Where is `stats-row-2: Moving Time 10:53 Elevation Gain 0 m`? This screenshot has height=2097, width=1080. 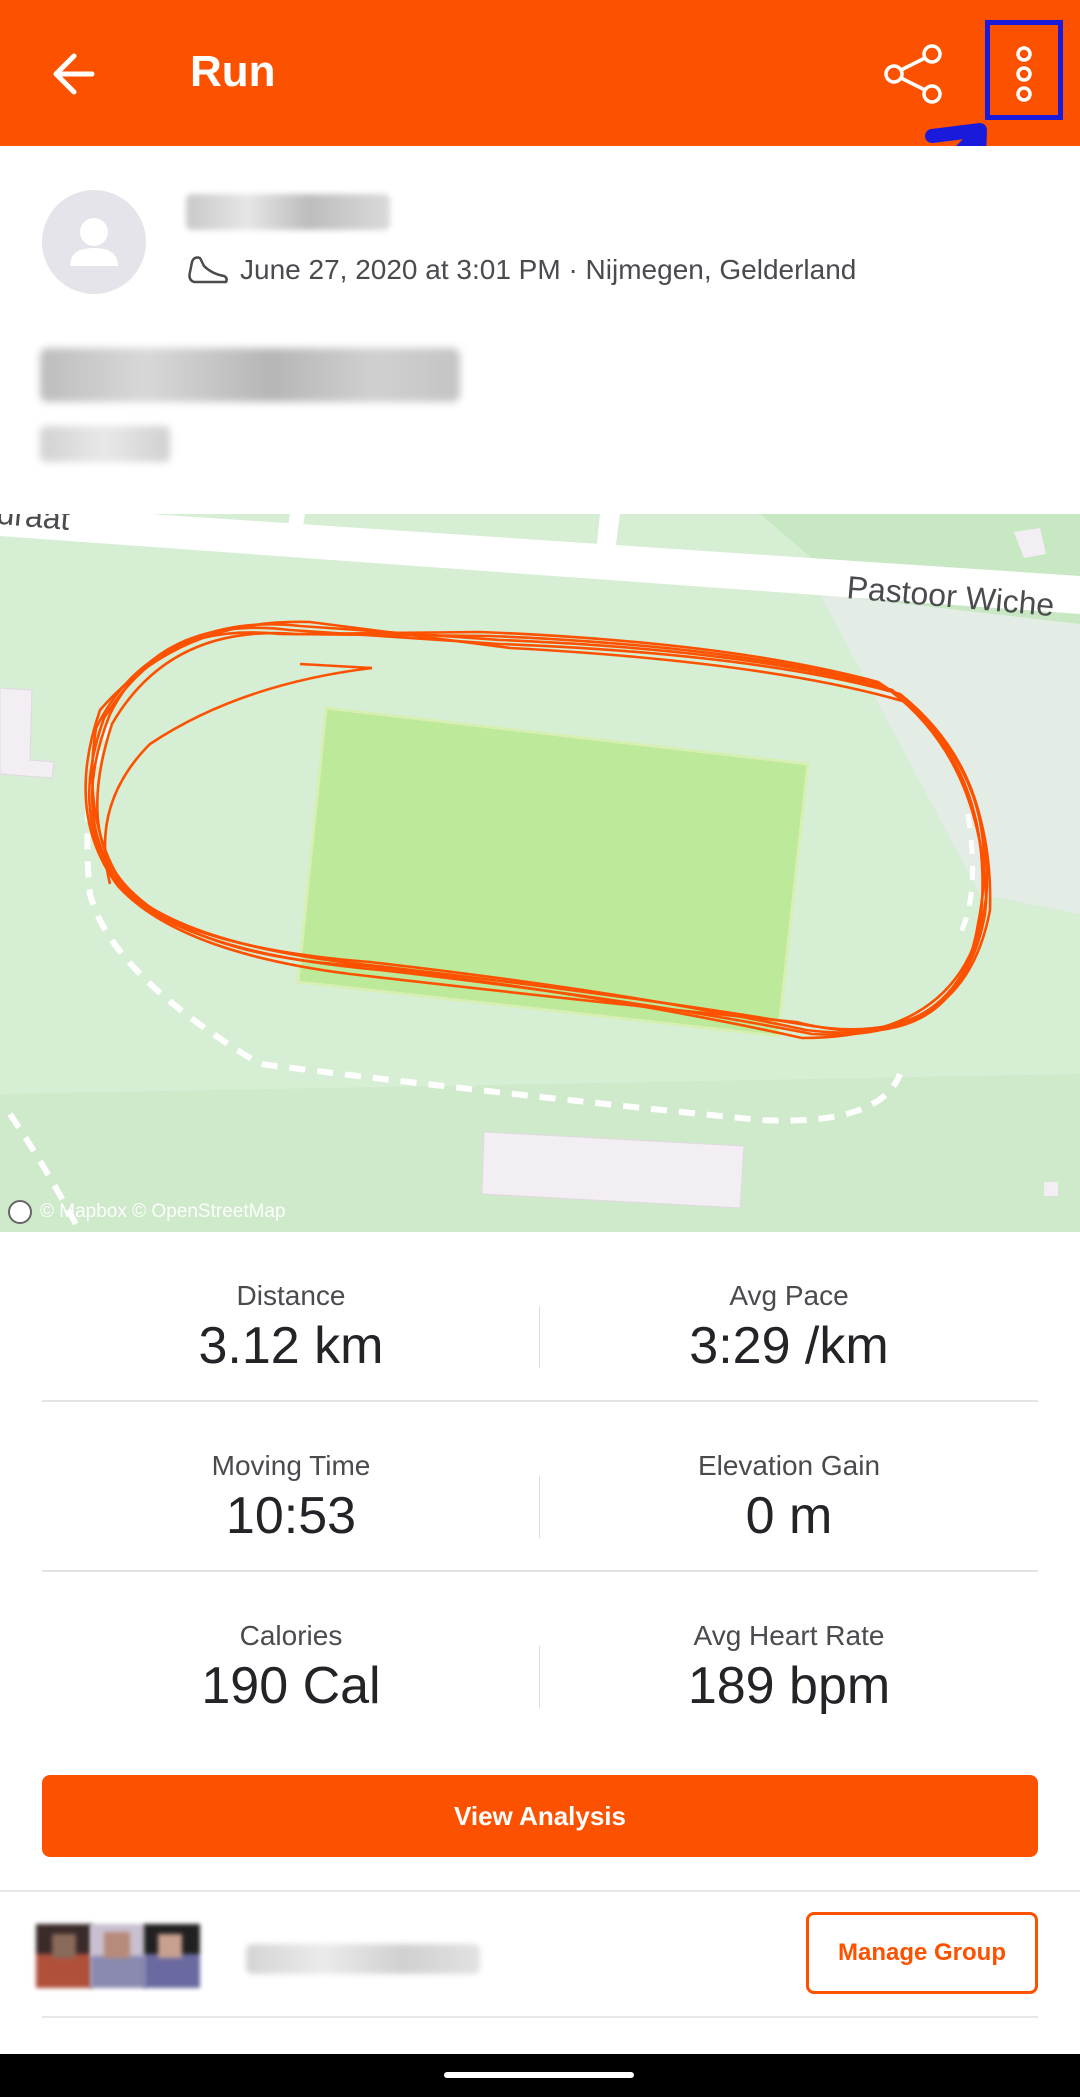
stats-row-2: Moving Time 10:53 Elevation Gain 0 m is located at coordinates (540, 1487).